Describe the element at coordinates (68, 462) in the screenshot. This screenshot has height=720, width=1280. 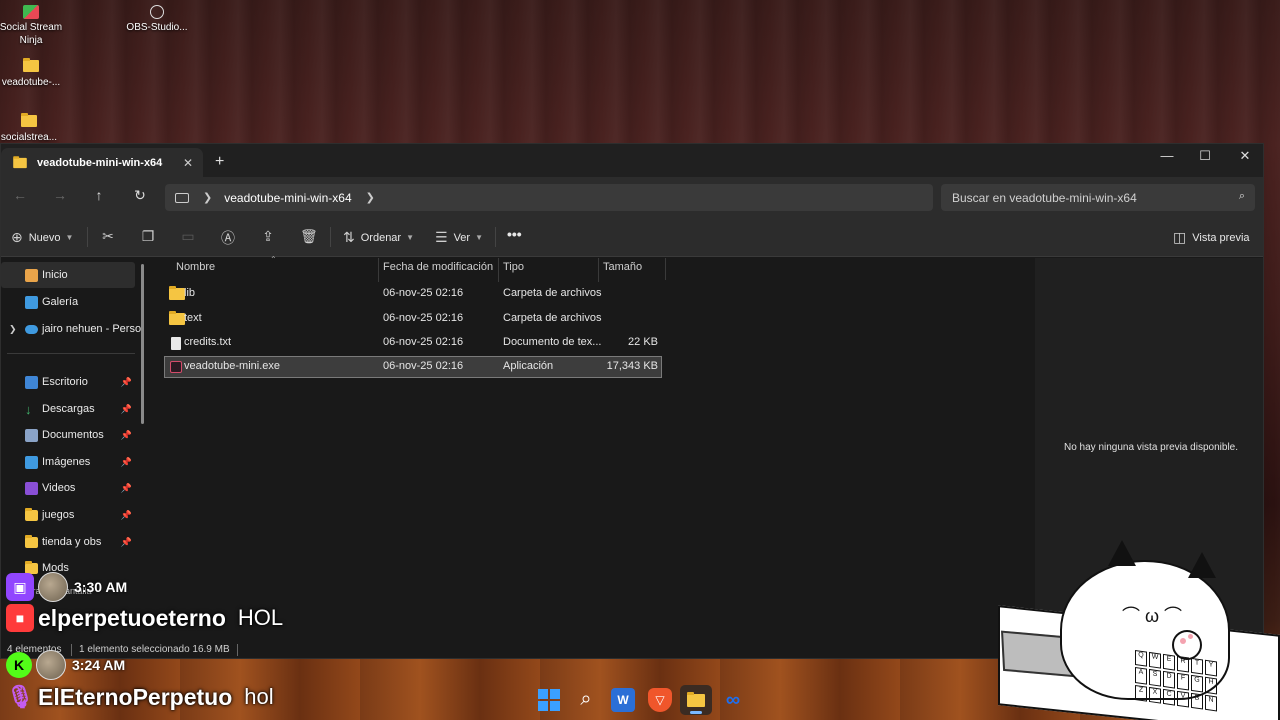
I see `sidebar-item-imagenes: Imágenes 📌` at that location.